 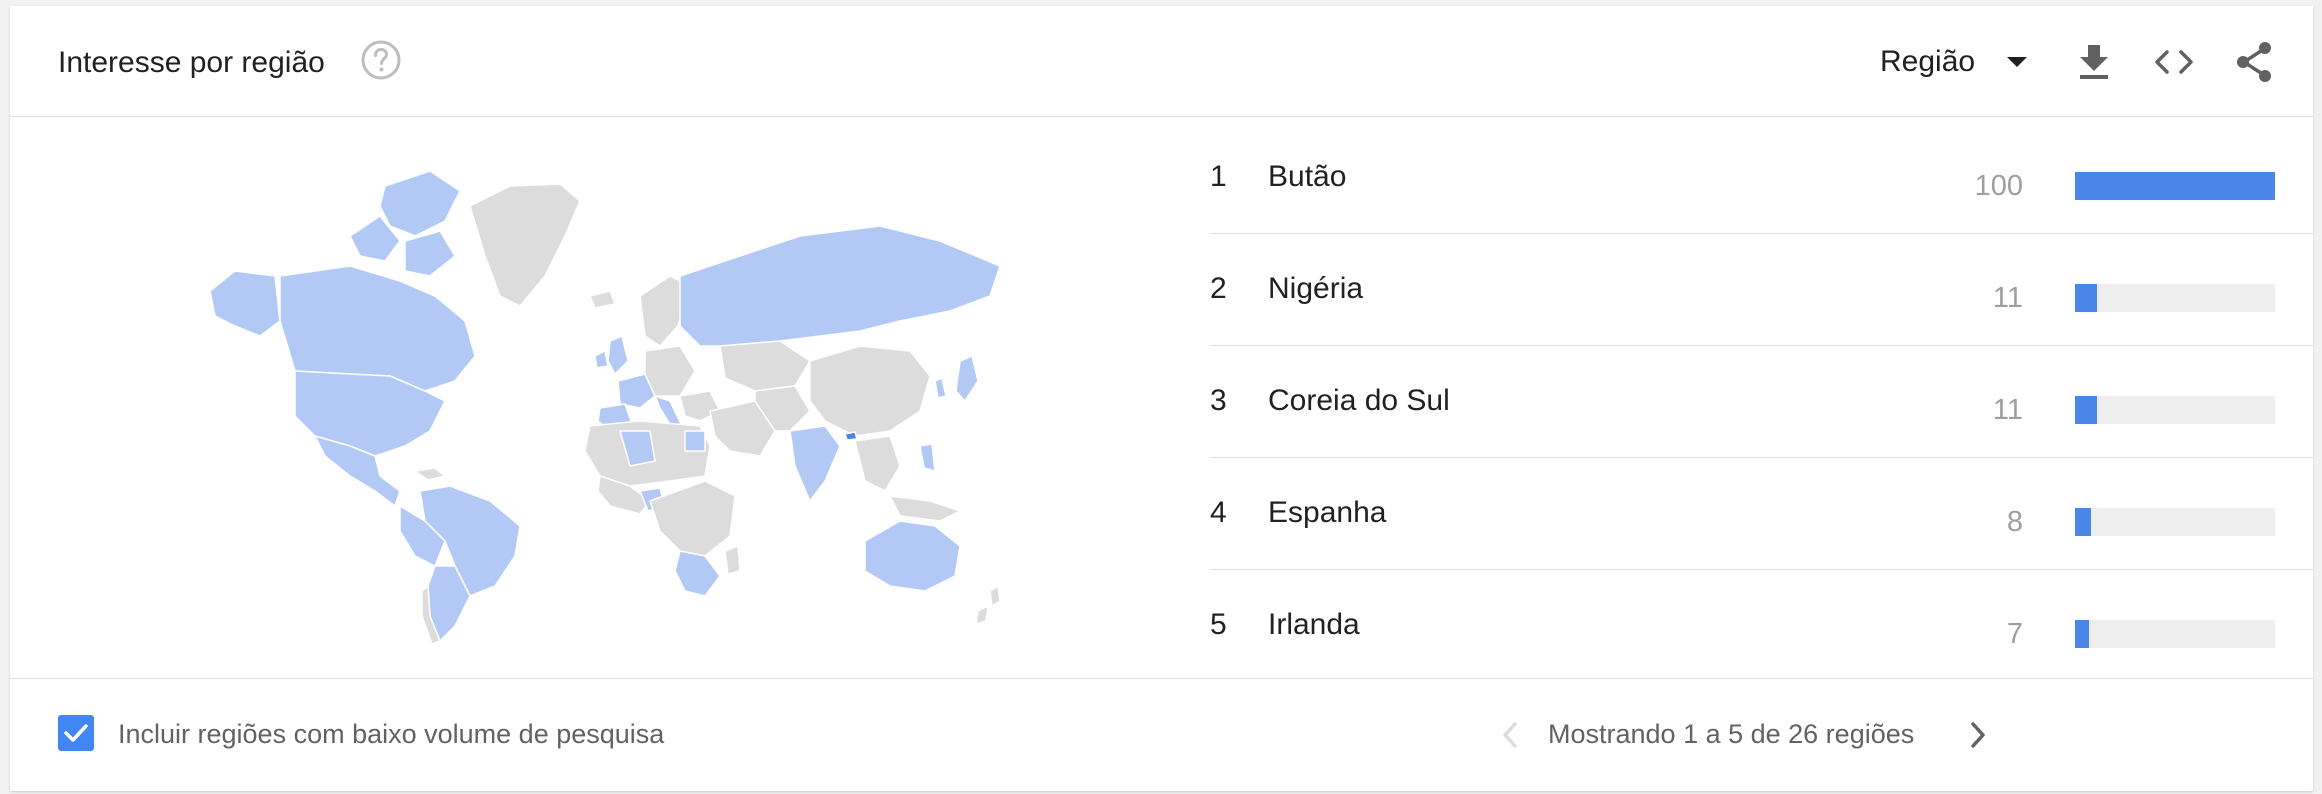 I want to click on pager-previous-button, so click(x=1510, y=735).